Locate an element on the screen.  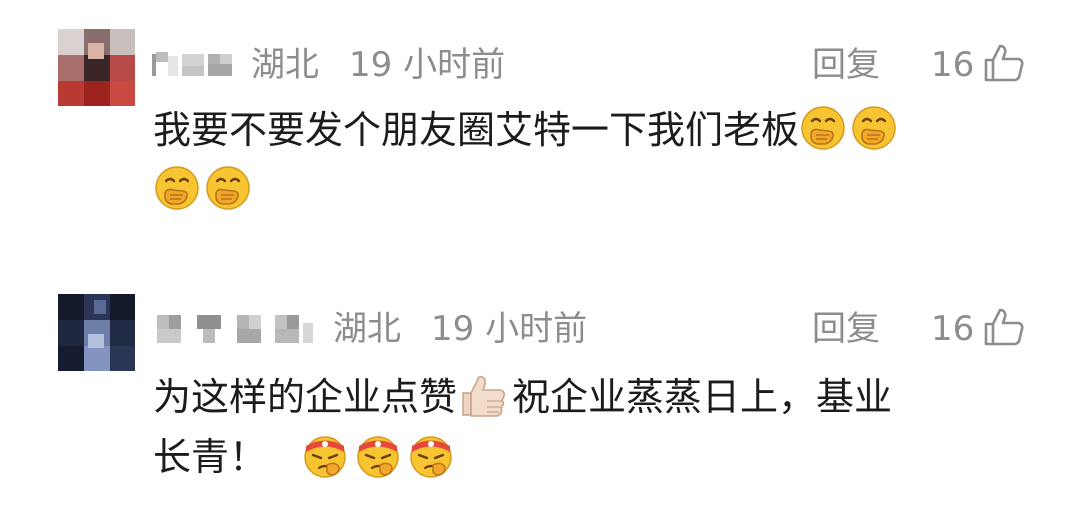
comment-text-line-1: 我要不要发个朋友圈艾特一下我们老板 is located at coordinates (527, 130).